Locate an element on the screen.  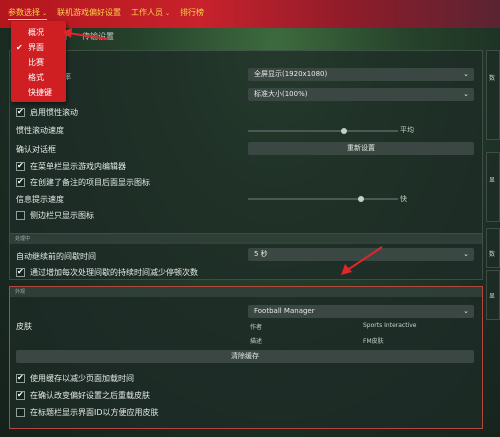
side-label-3: 数 is located at coordinates (492, 254).